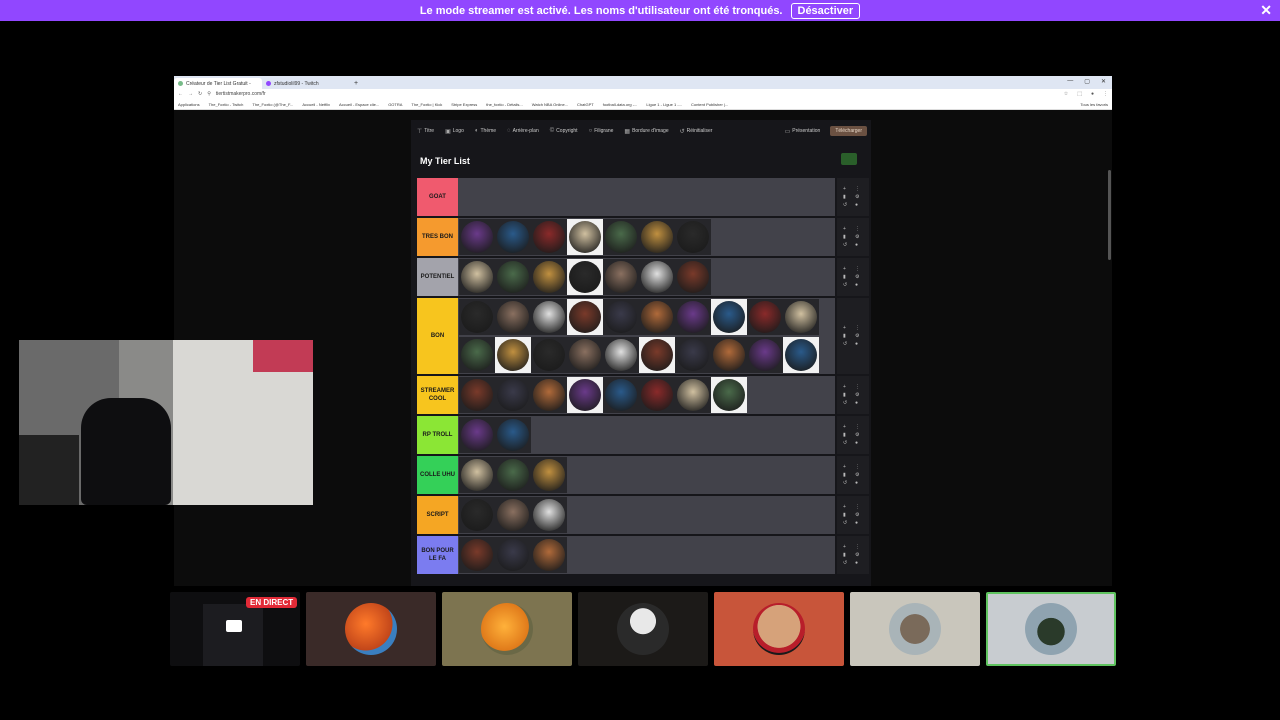 Image resolution: width=1280 pixels, height=720 pixels. Describe the element at coordinates (180, 94) in the screenshot. I see `back-icon: ←` at that location.